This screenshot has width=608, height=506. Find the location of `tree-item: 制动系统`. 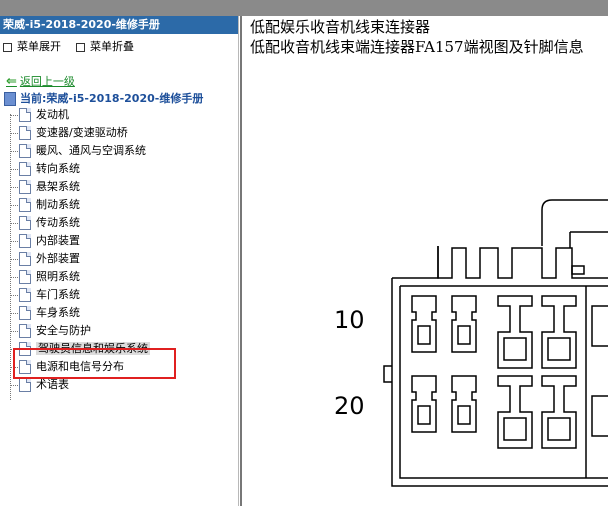

tree-item: 制动系统 is located at coordinates (45, 205).